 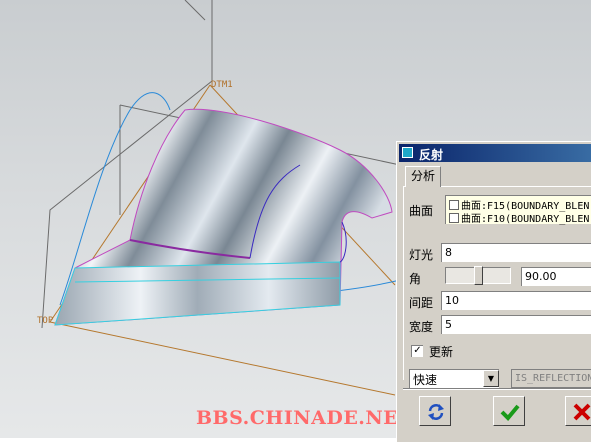 I want to click on result-name-field: IS_REFLECTION, so click(x=551, y=378).